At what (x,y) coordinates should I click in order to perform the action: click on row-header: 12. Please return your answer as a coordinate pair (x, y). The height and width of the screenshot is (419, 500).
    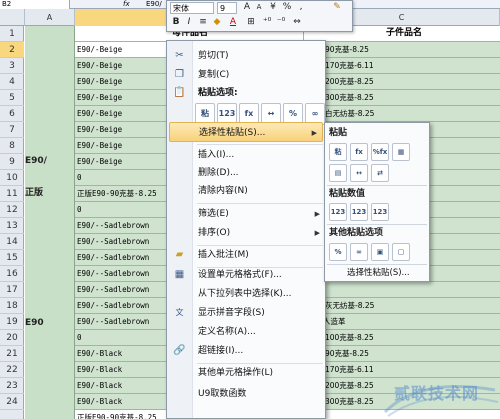
    Looking at the image, I should click on (12, 210).